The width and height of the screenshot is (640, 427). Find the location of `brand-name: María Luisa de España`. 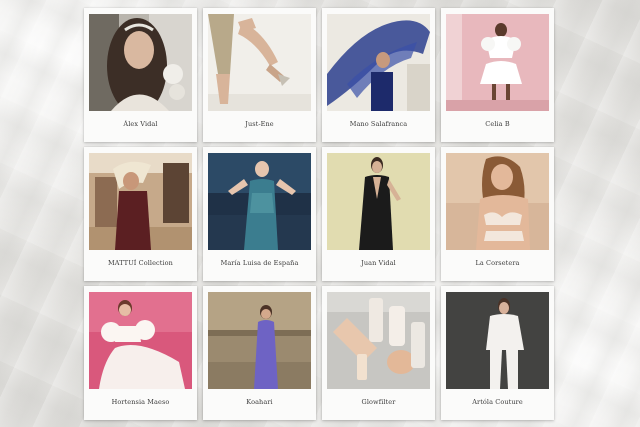

brand-name: María Luisa de España is located at coordinates (259, 263).